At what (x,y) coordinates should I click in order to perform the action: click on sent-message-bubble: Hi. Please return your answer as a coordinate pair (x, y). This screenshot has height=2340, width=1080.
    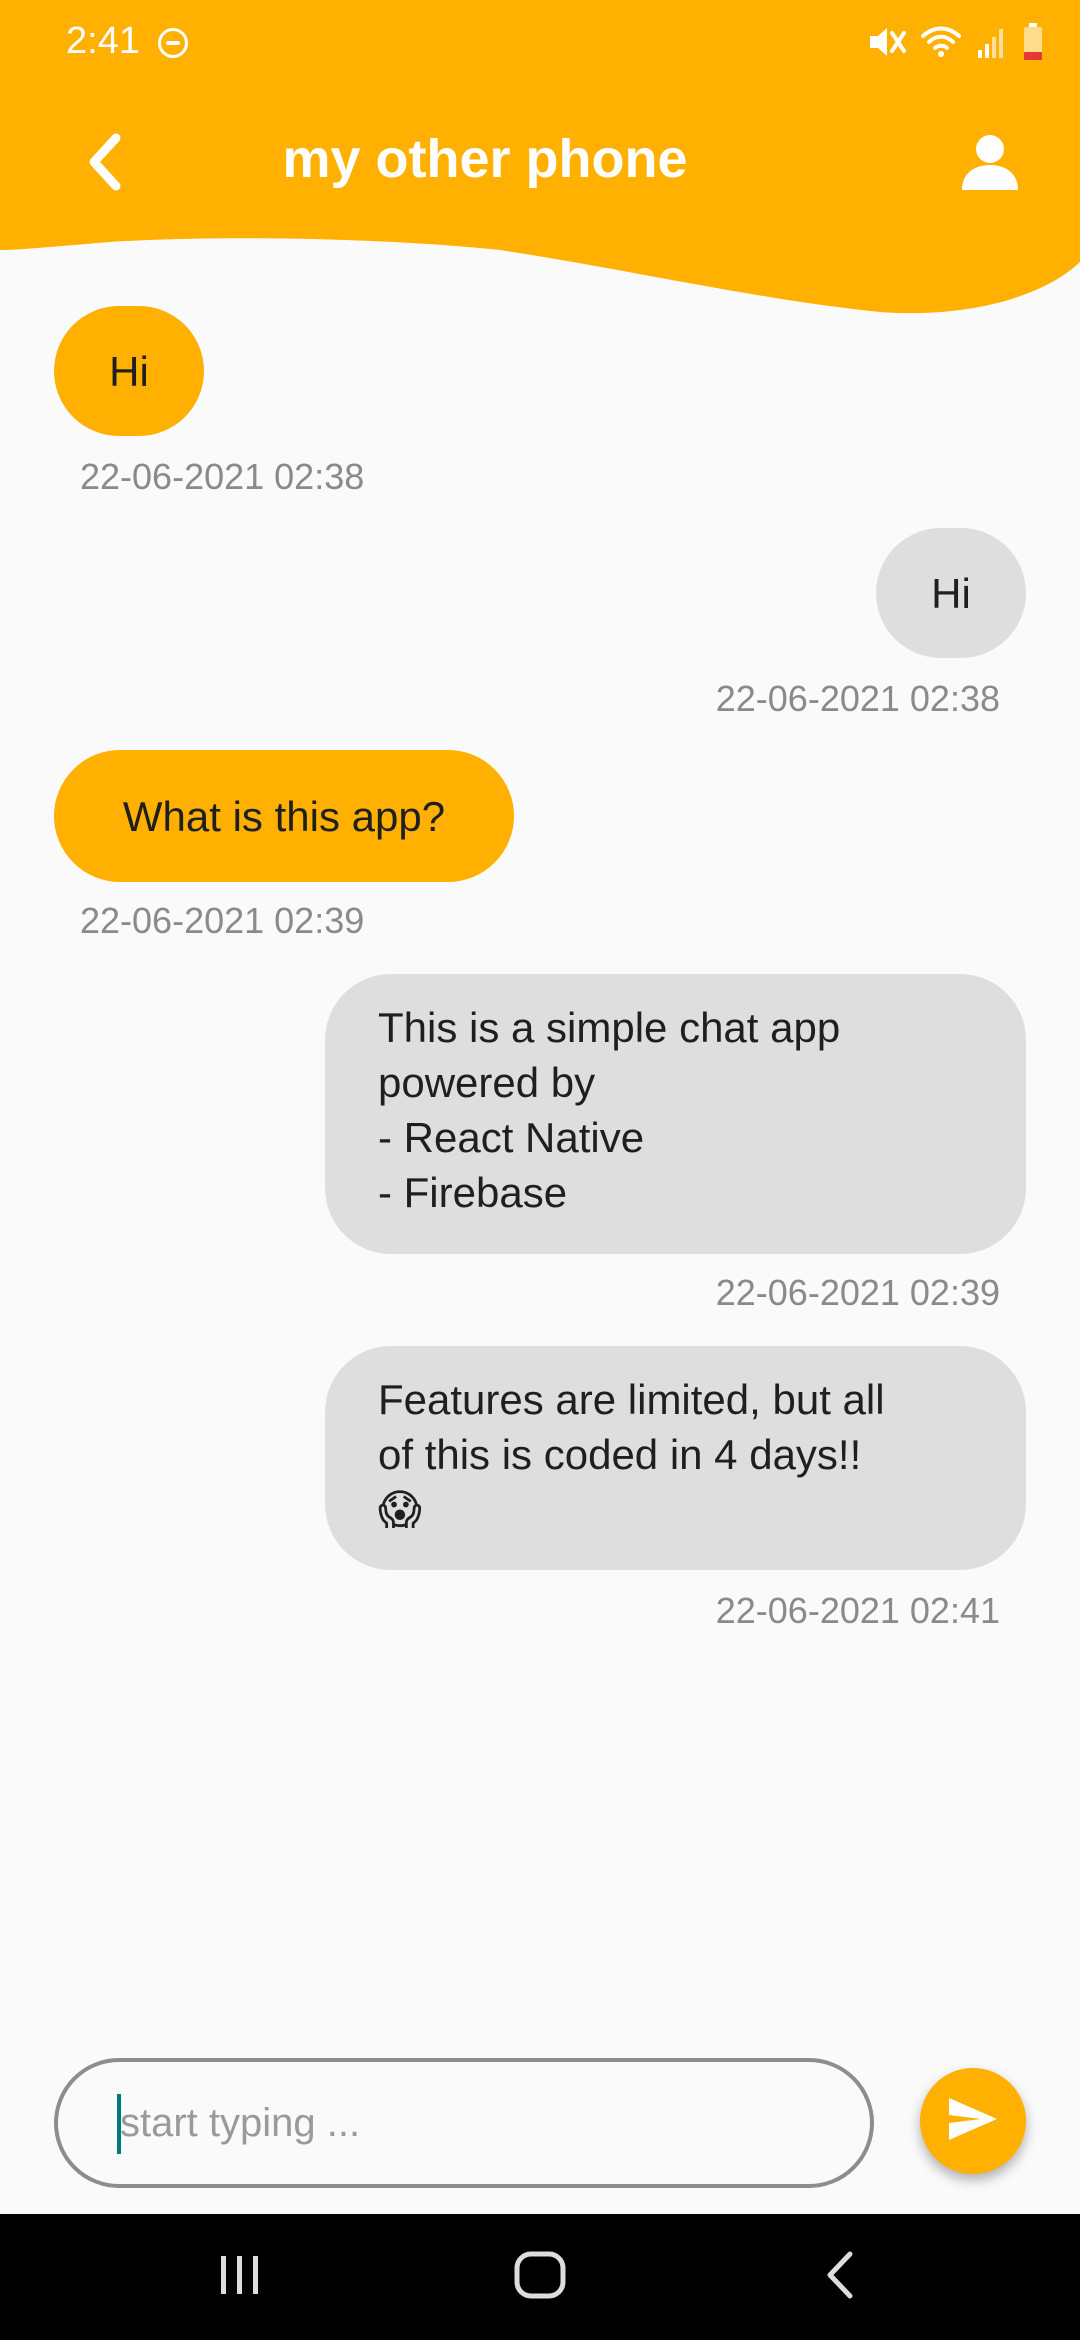
    Looking at the image, I should click on (951, 593).